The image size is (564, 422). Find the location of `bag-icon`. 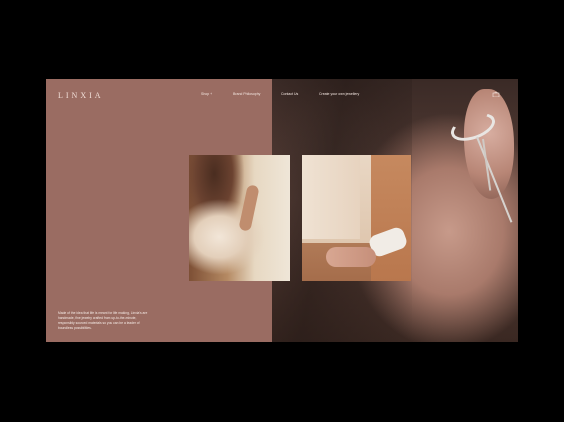

bag-icon is located at coordinates (496, 94).